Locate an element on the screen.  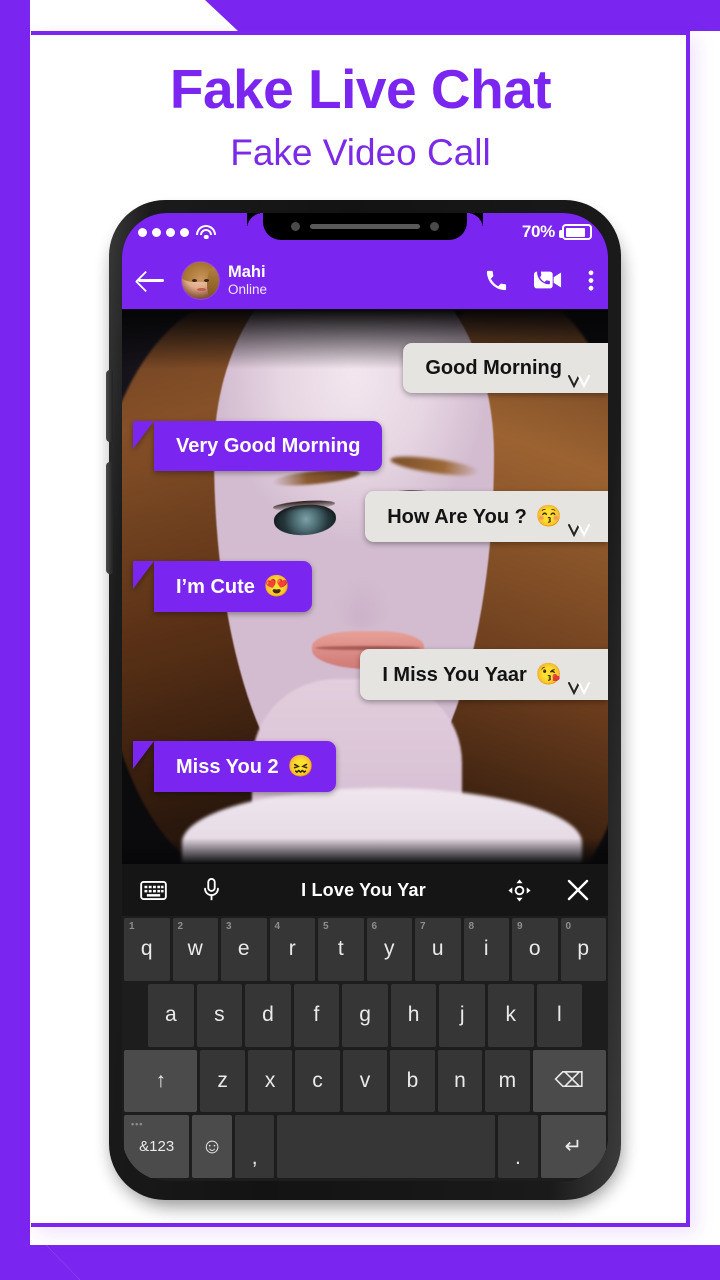
message-emoji: 😍 is located at coordinates (277, 586).